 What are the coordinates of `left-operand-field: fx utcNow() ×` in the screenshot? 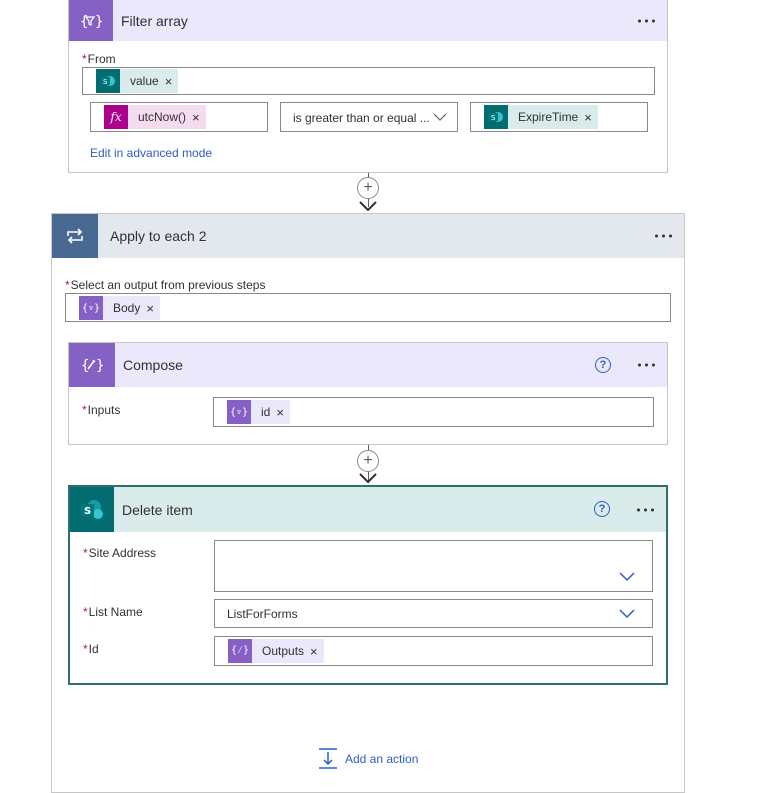 It's located at (179, 117).